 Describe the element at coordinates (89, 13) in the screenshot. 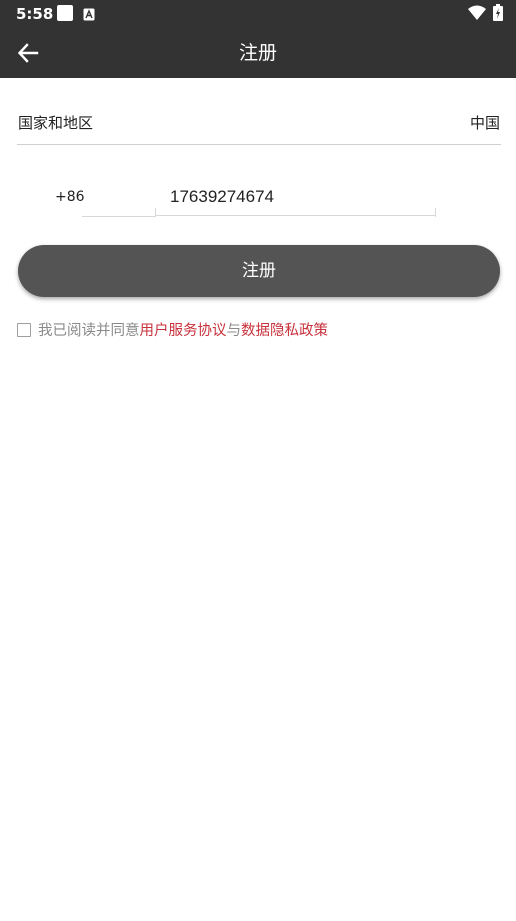

I see `font-app-icon` at that location.